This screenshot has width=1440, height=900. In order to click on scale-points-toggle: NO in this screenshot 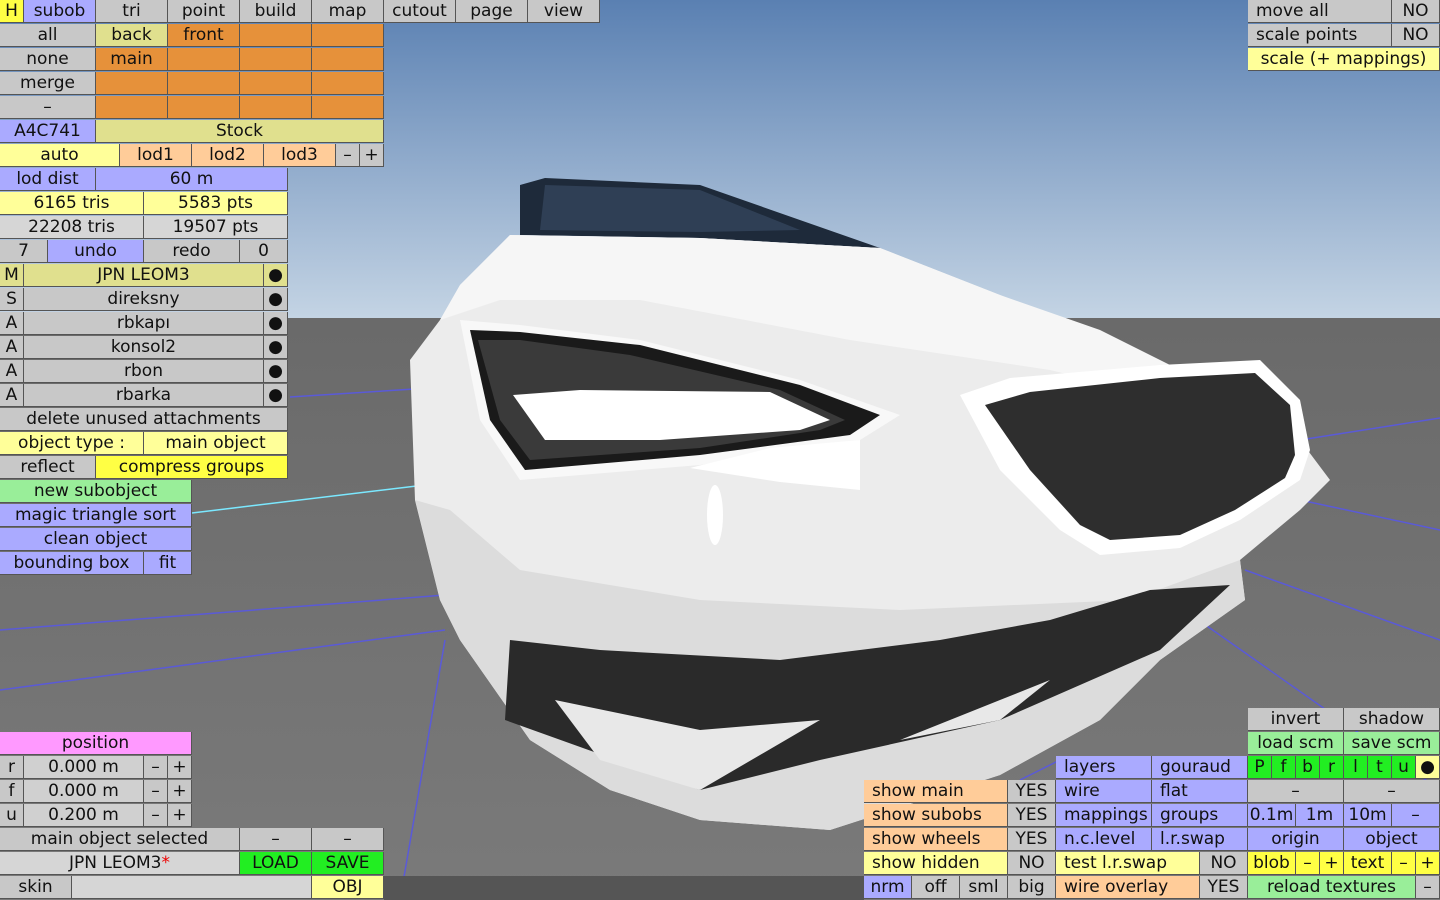, I will do `click(1416, 35)`.